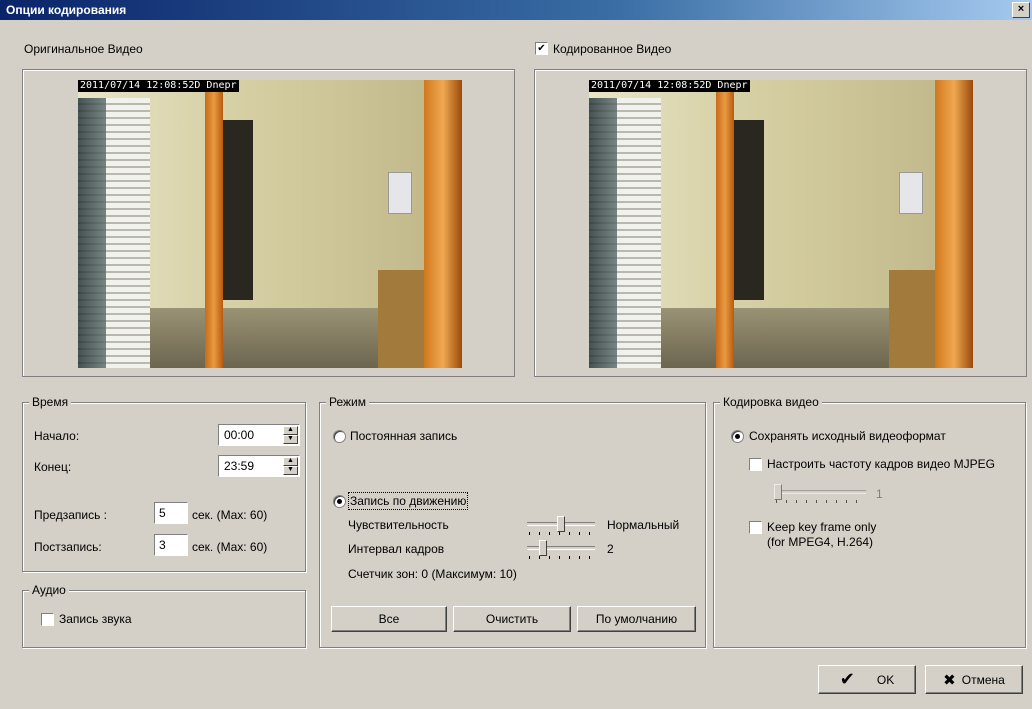 The height and width of the screenshot is (709, 1032). What do you see at coordinates (847, 679) in the screenshot?
I see `check-icon: ✔` at bounding box center [847, 679].